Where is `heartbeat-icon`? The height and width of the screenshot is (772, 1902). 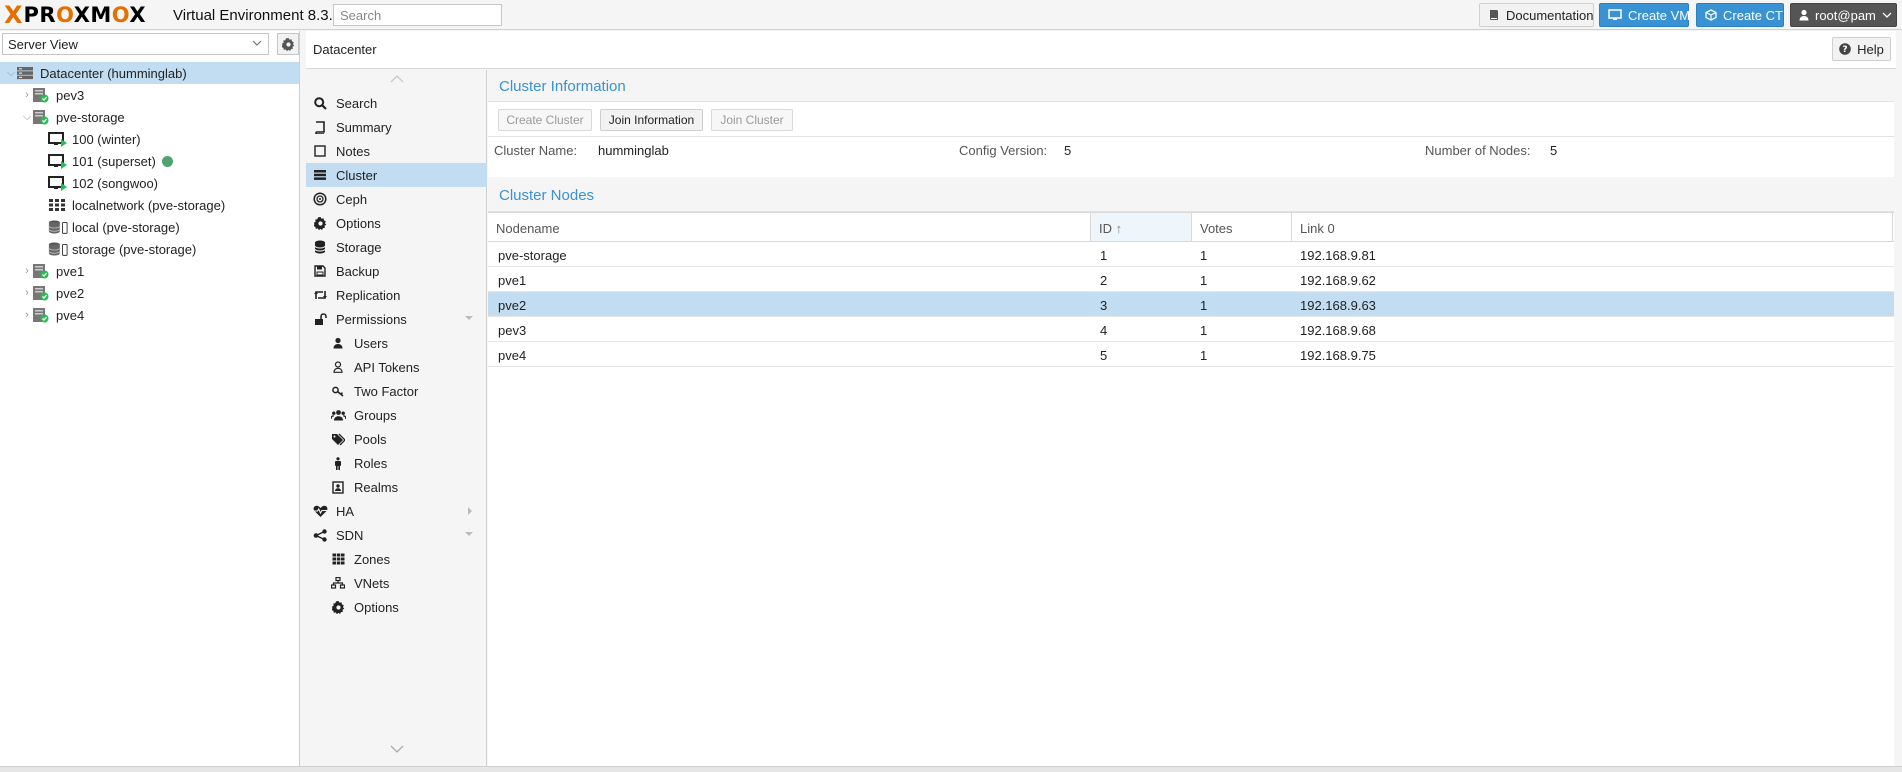
heartbeat-icon is located at coordinates (320, 511).